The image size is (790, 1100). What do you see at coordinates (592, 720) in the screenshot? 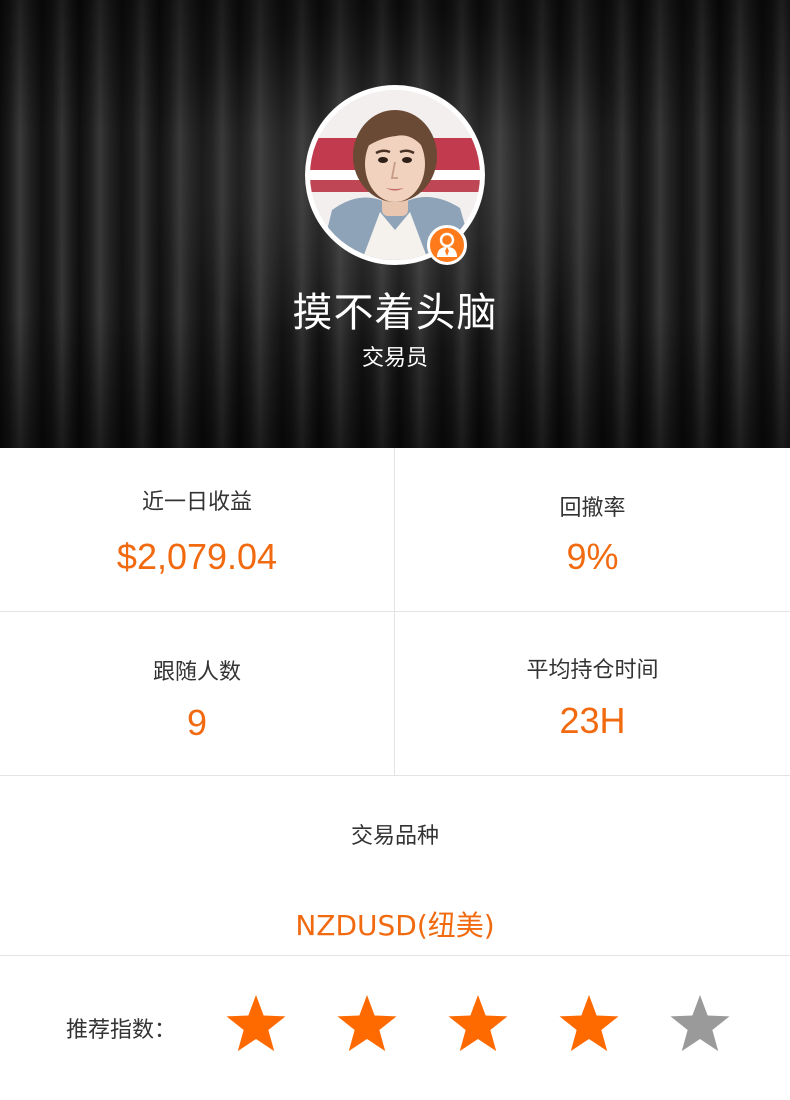
I see `avg-hold-value: 23H` at bounding box center [592, 720].